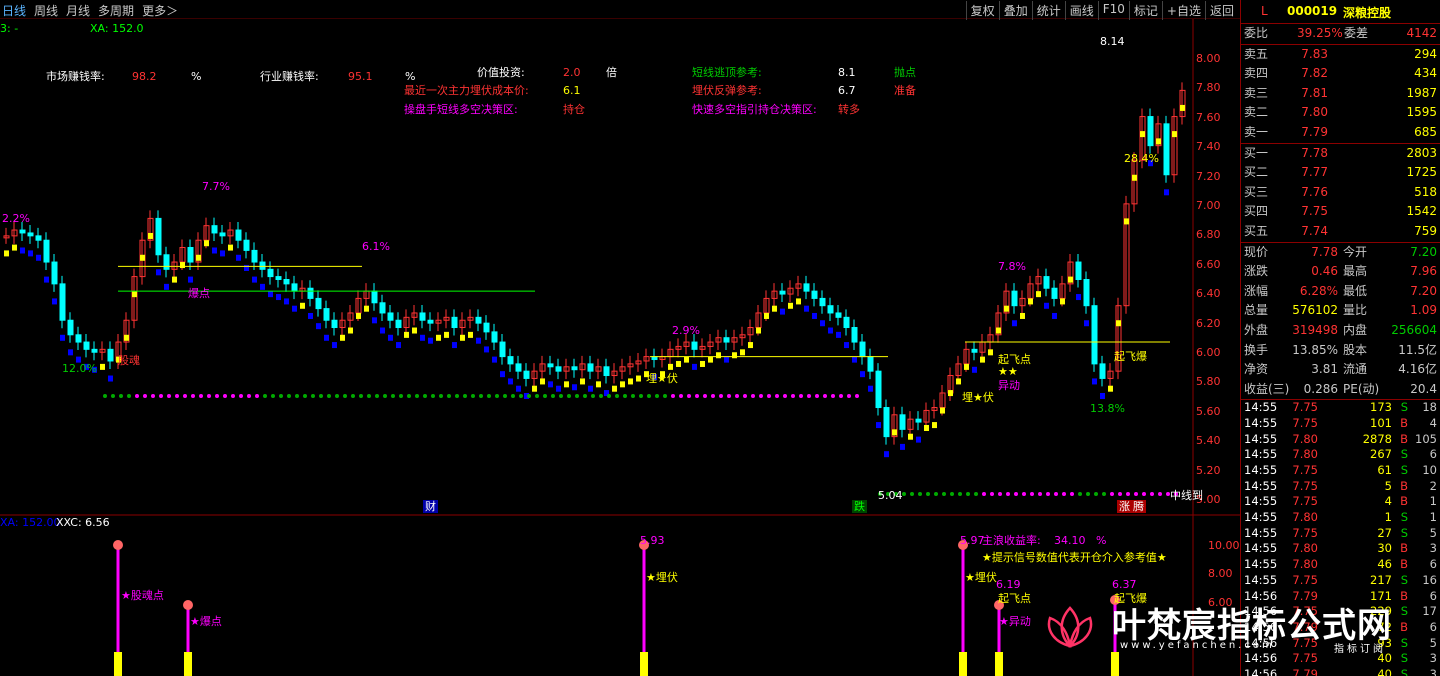 Image resolution: width=1440 pixels, height=676 pixels. I want to click on ask-price: 7.83, so click(1314, 53).